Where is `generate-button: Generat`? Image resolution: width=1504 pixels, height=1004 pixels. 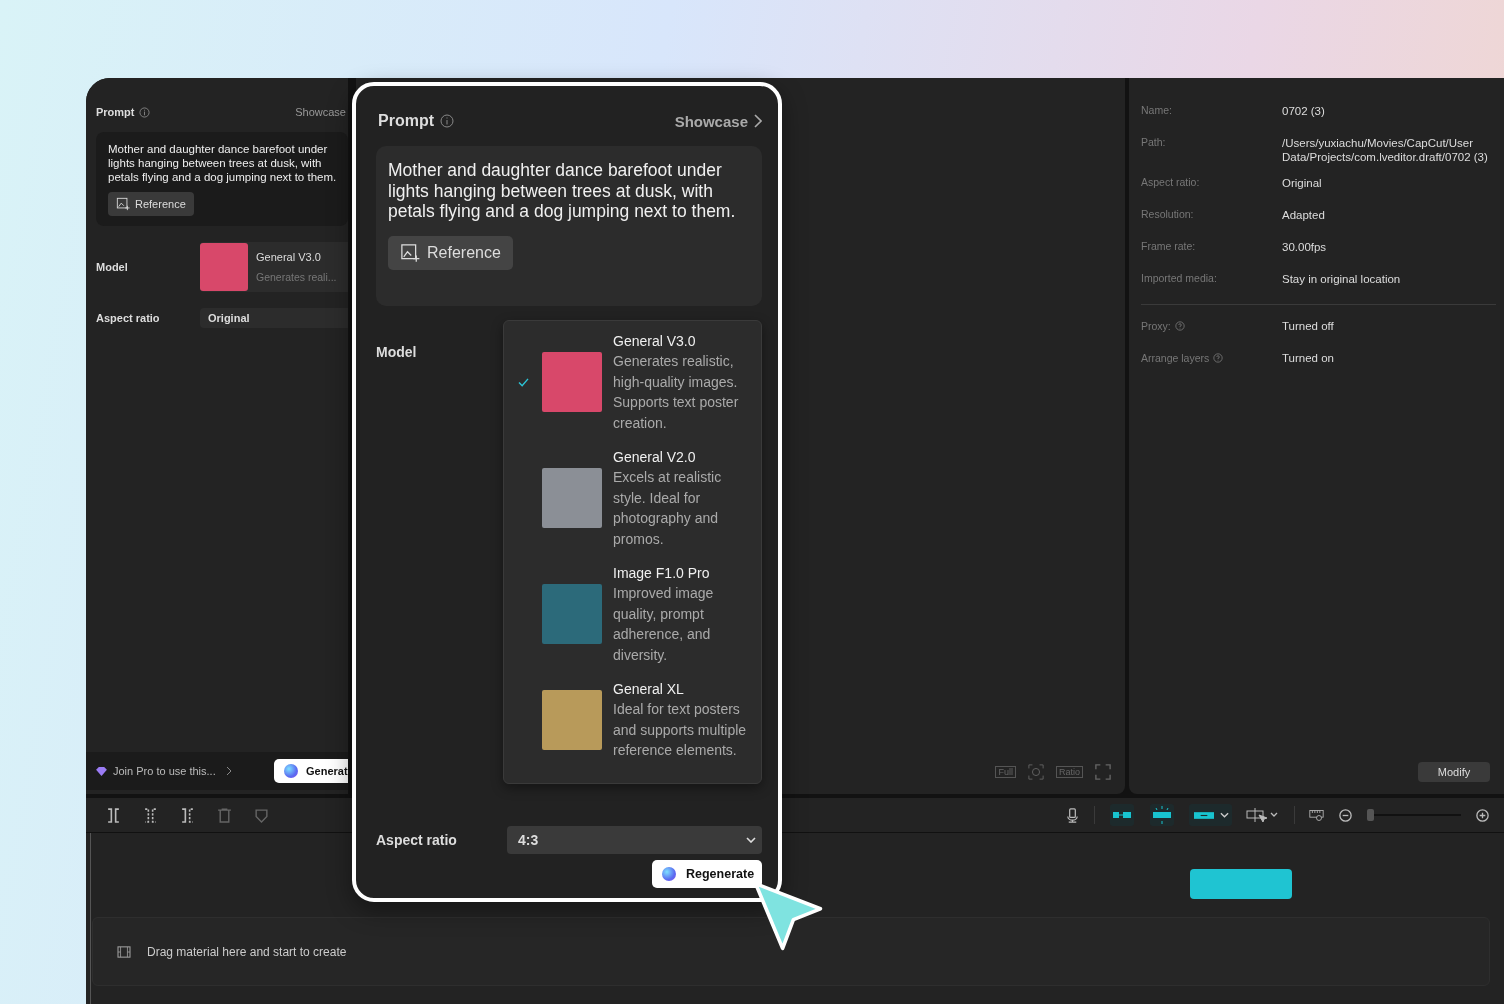 generate-button: Generat is located at coordinates (311, 771).